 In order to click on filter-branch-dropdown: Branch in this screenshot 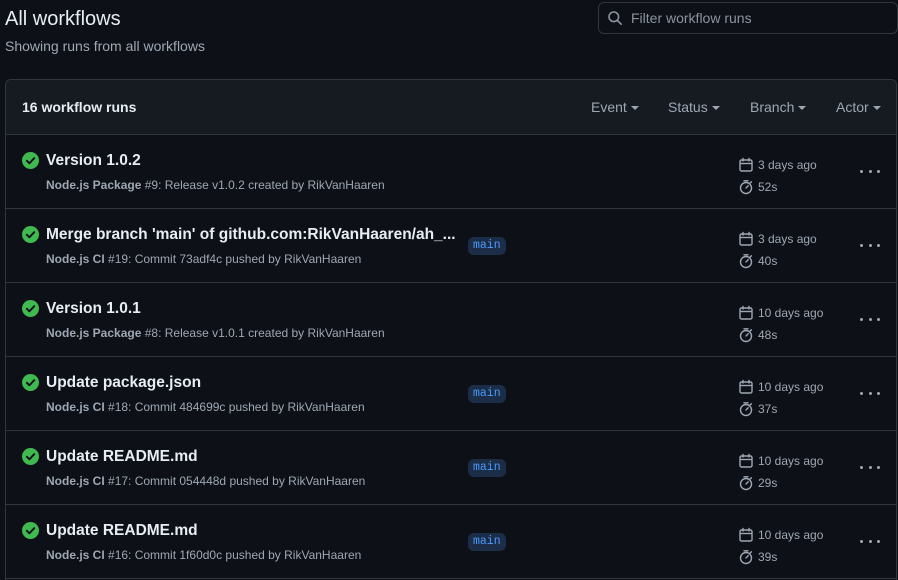, I will do `click(778, 107)`.